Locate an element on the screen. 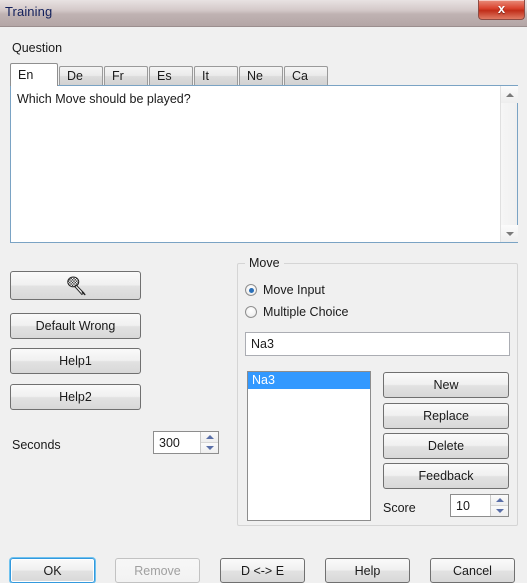 The width and height of the screenshot is (527, 583). list-item: Na3 is located at coordinates (309, 380).